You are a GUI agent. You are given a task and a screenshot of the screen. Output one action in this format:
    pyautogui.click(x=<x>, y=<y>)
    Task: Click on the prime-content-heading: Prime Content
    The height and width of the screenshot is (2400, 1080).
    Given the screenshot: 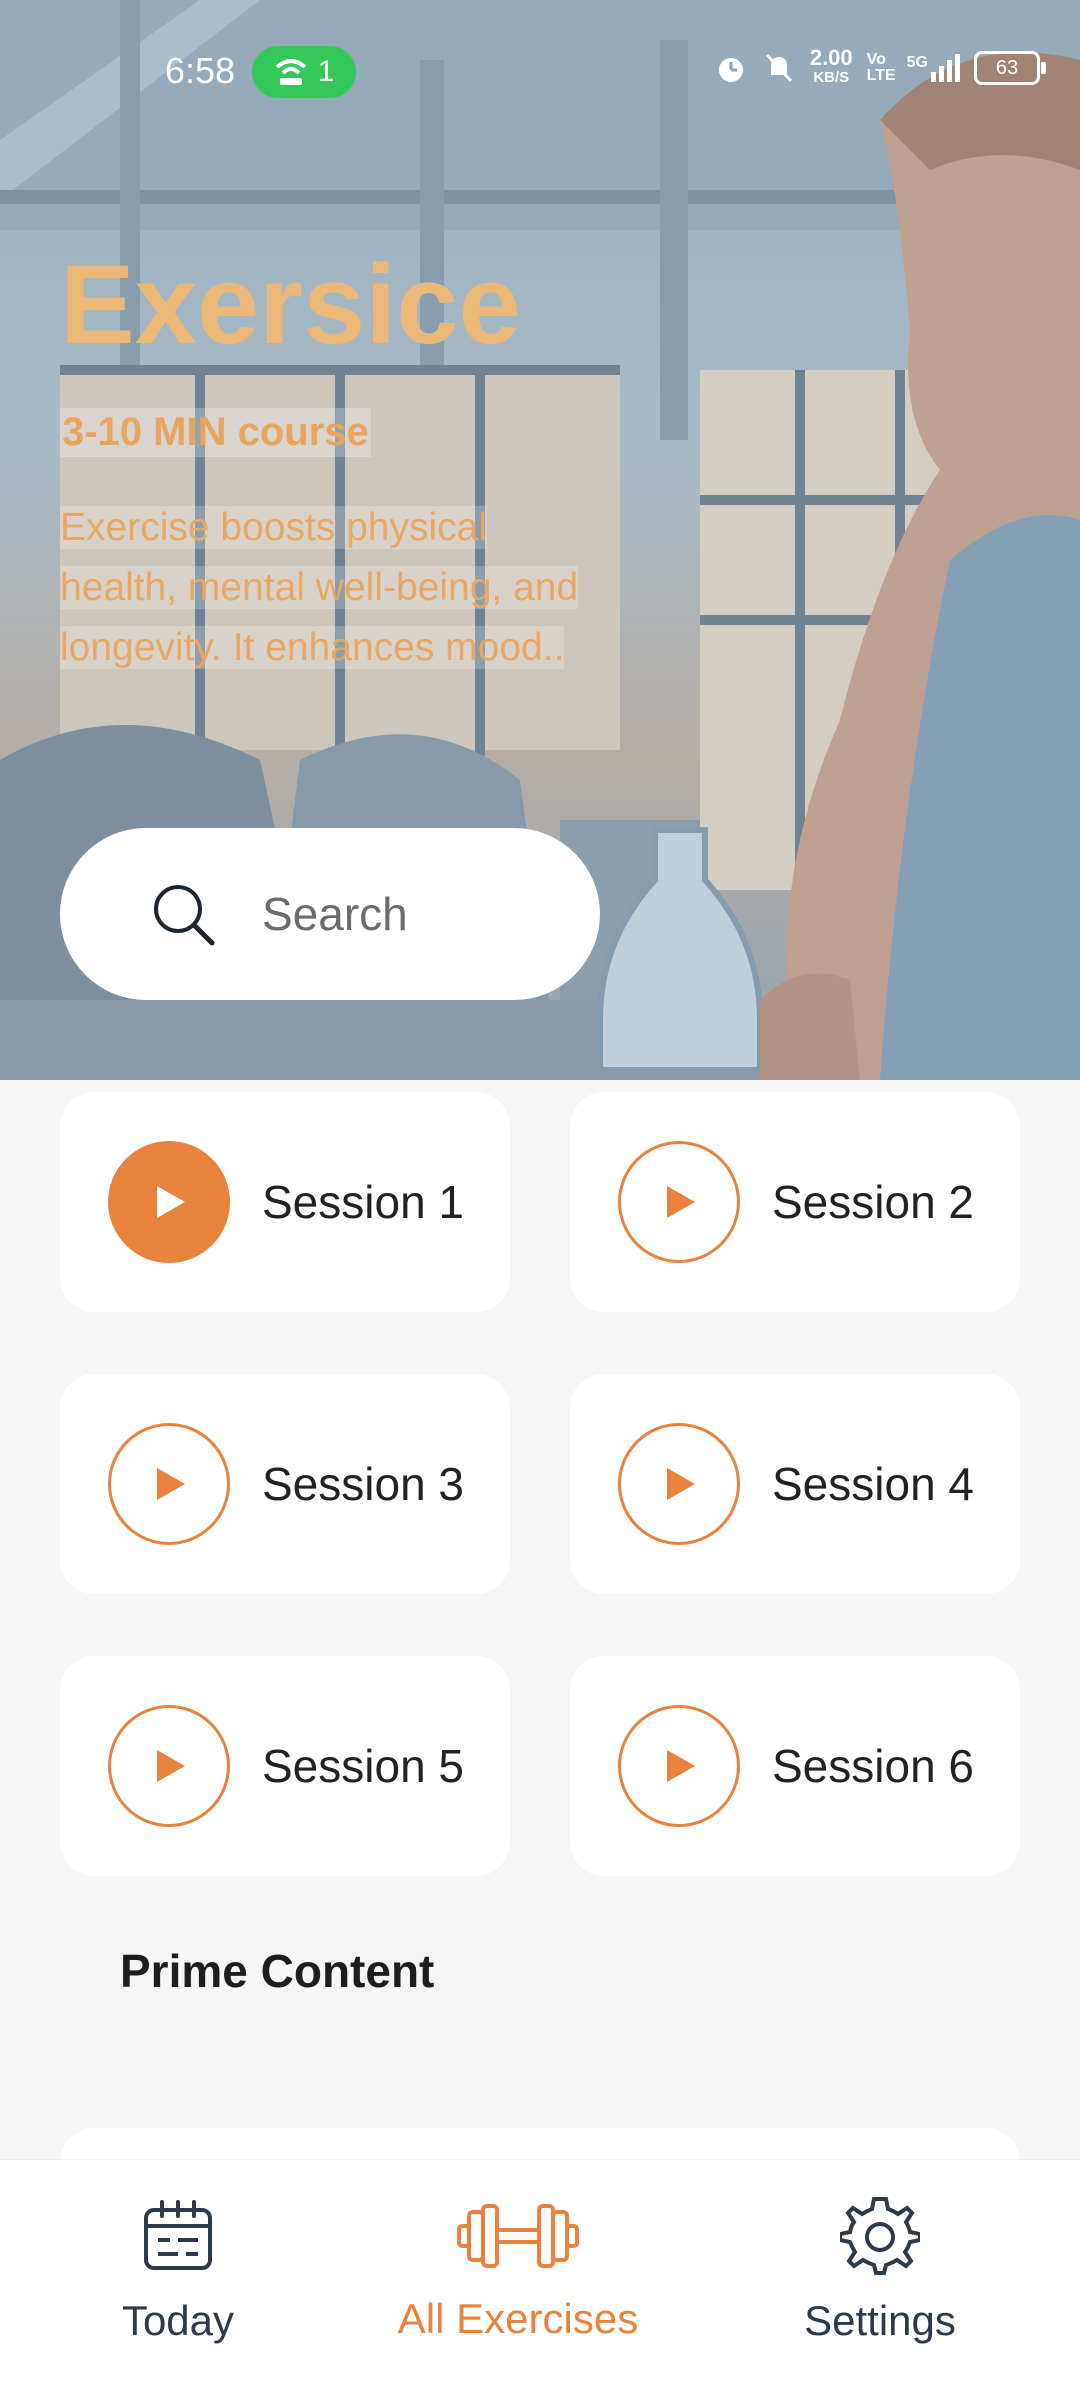 What is the action you would take?
    pyautogui.click(x=277, y=1971)
    